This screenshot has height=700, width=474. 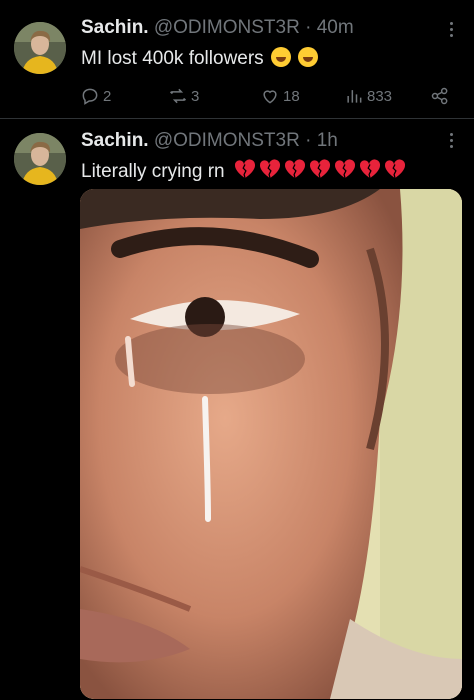 I want to click on share-icon, so click(x=439, y=96).